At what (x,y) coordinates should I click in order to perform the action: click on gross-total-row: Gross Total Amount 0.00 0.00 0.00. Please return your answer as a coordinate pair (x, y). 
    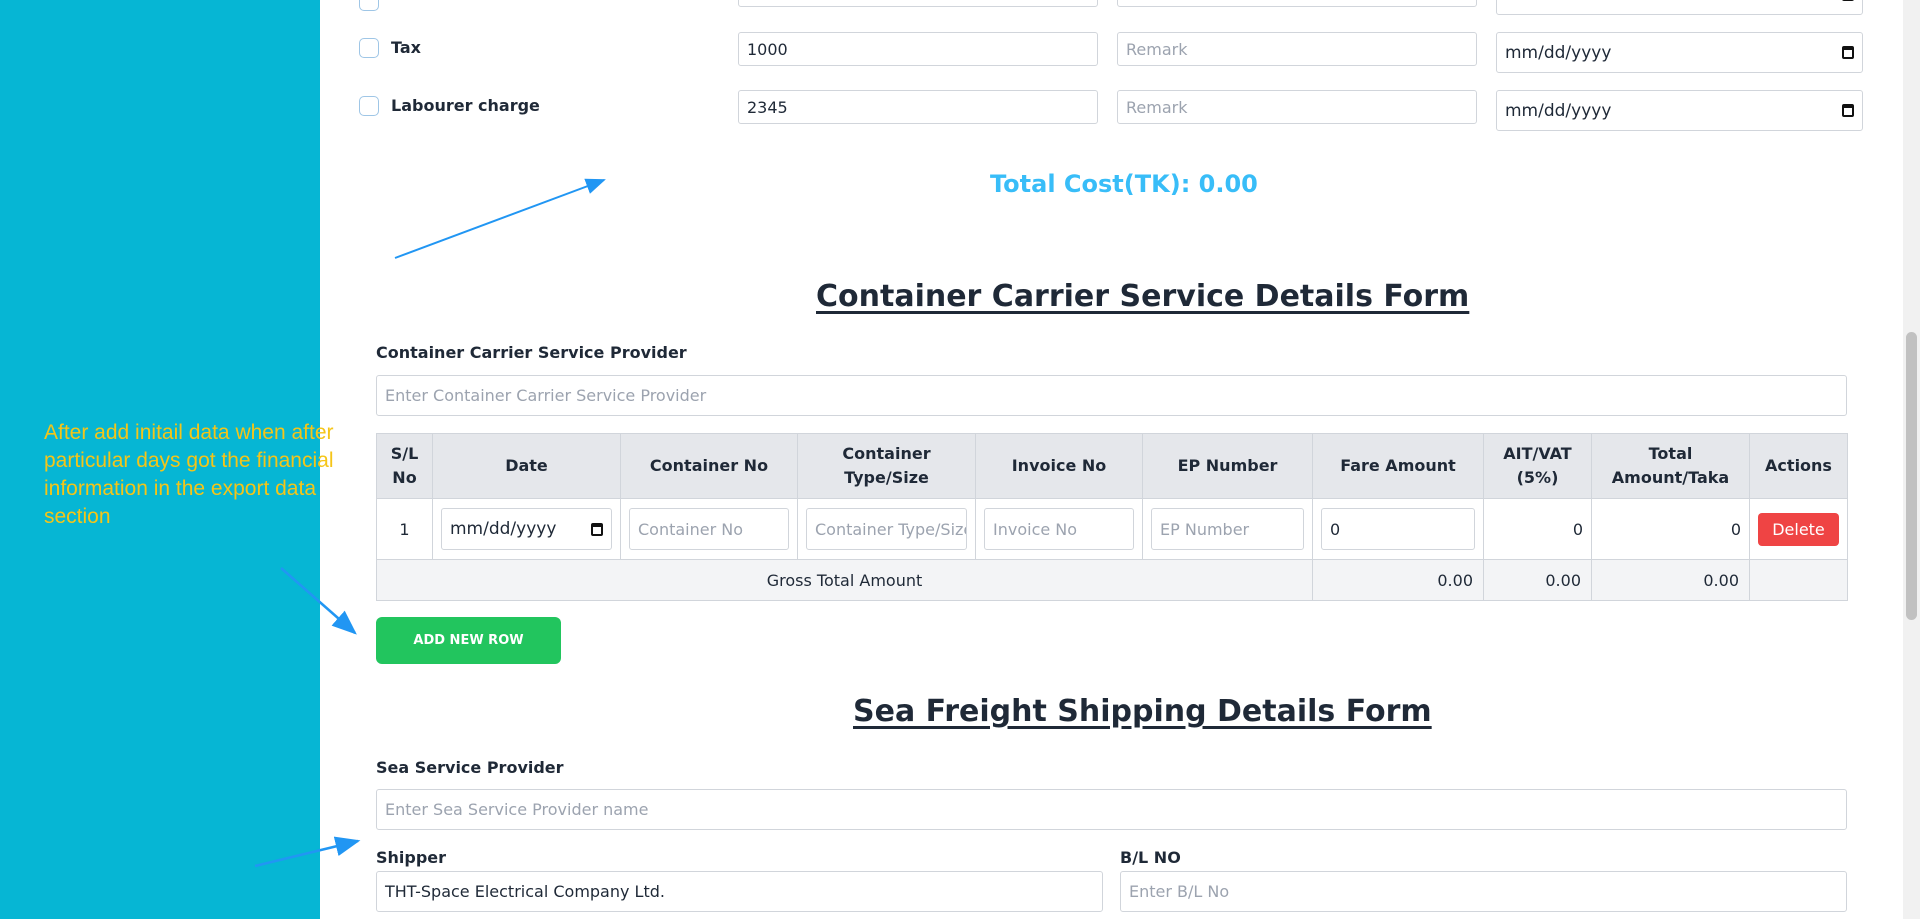
    Looking at the image, I should click on (1112, 580).